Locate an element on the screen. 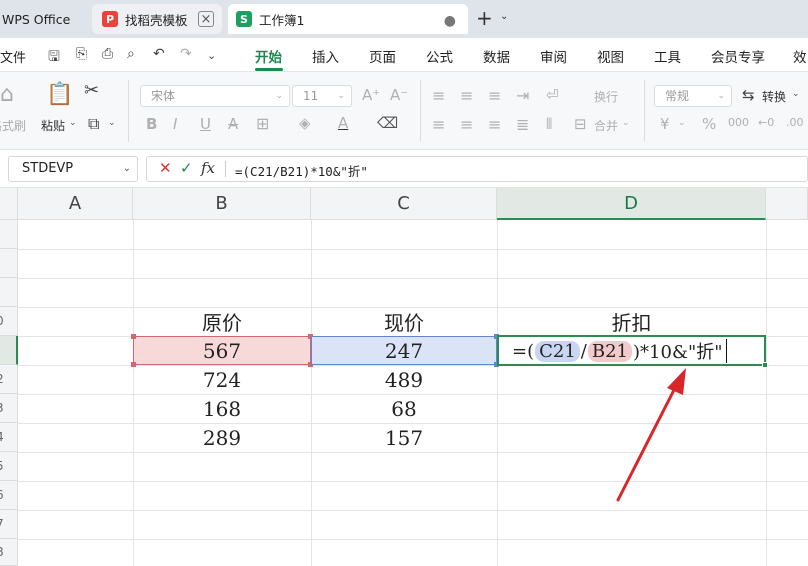 Image resolution: width=808 pixels, height=566 pixels. align-left-icon: ≡ is located at coordinates (438, 124).